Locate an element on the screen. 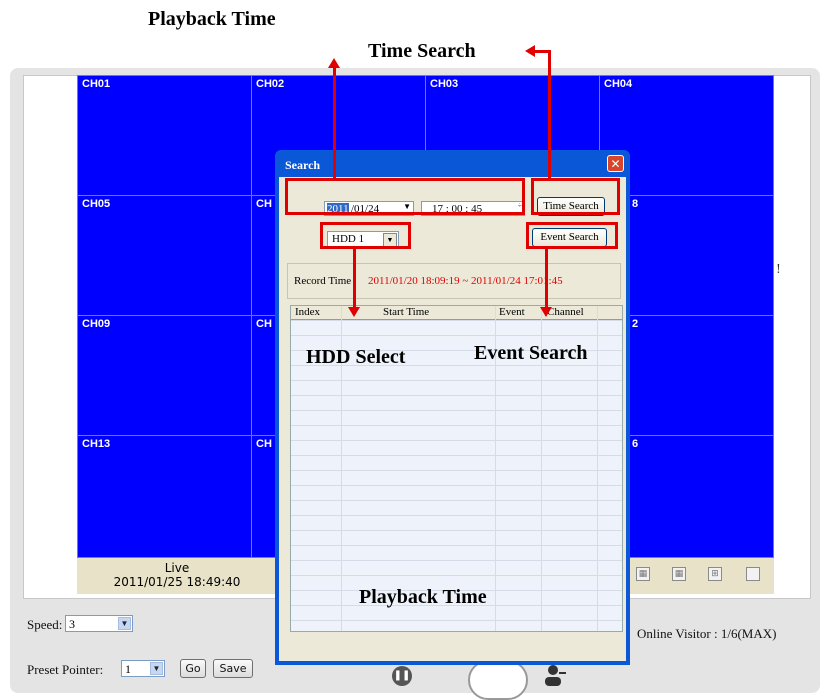 Image resolution: width=829 pixels, height=700 pixels. online-visitor: Online Visitor : 1/6(MAX) is located at coordinates (707, 633).